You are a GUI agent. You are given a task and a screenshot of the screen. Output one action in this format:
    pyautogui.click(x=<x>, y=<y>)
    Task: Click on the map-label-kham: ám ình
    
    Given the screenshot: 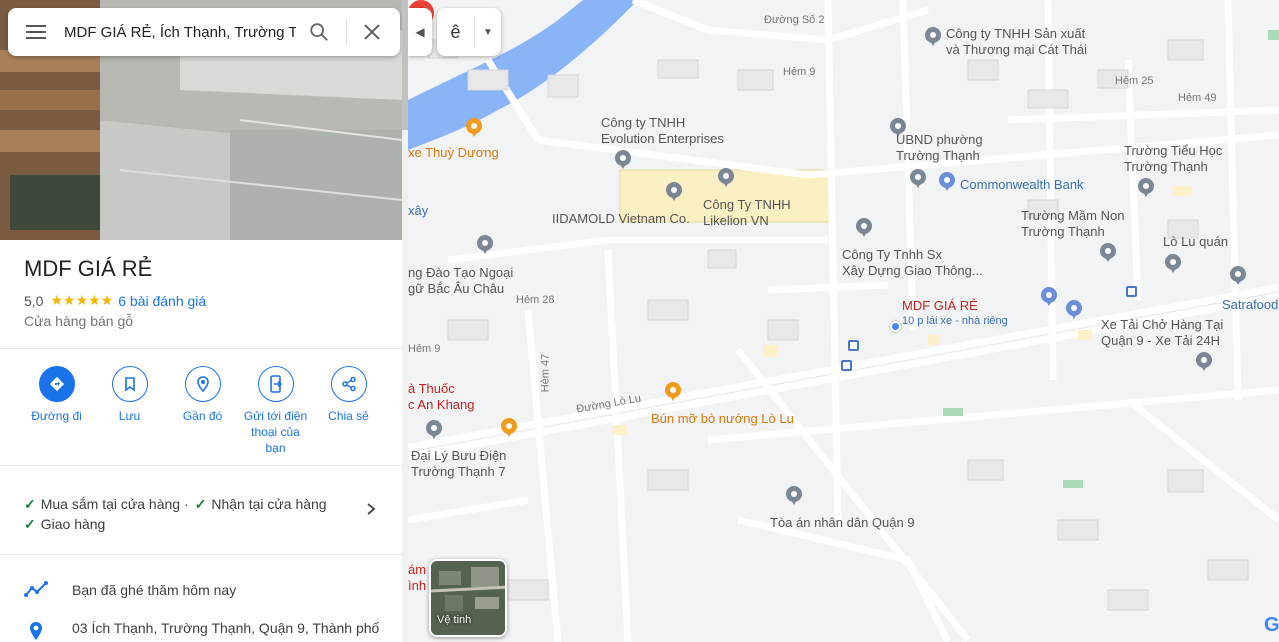 What is the action you would take?
    pyautogui.click(x=417, y=578)
    